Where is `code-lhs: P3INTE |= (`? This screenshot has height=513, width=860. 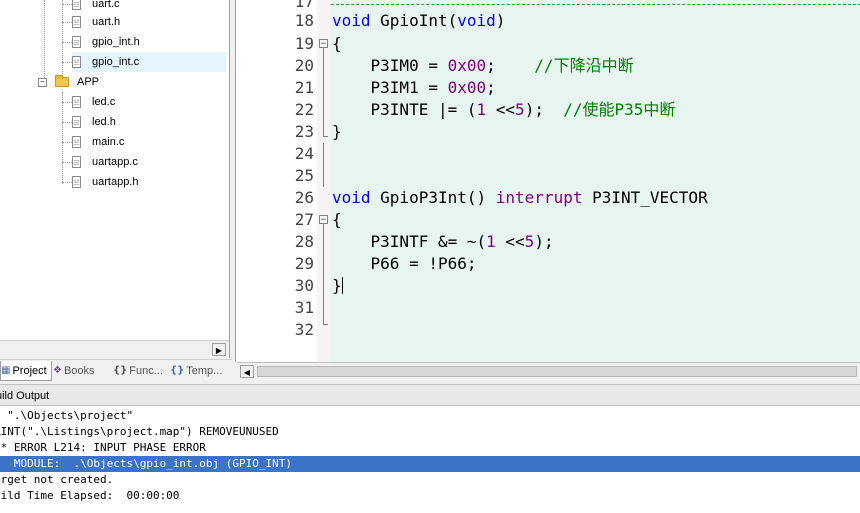
code-lhs: P3INTE |= ( is located at coordinates (404, 109).